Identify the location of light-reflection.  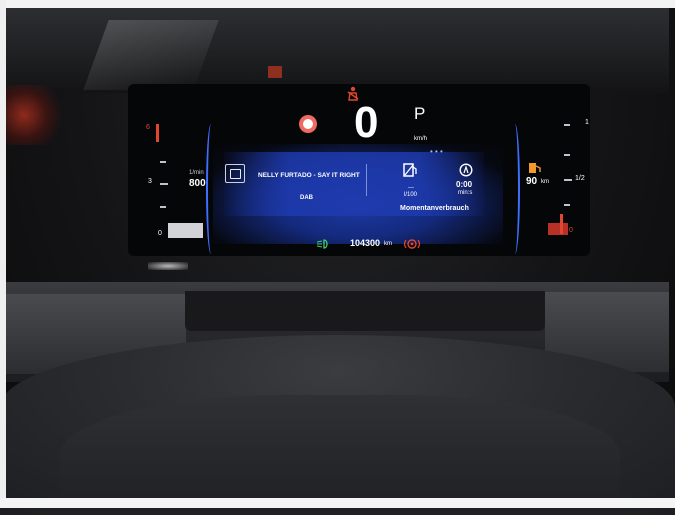
(168, 266).